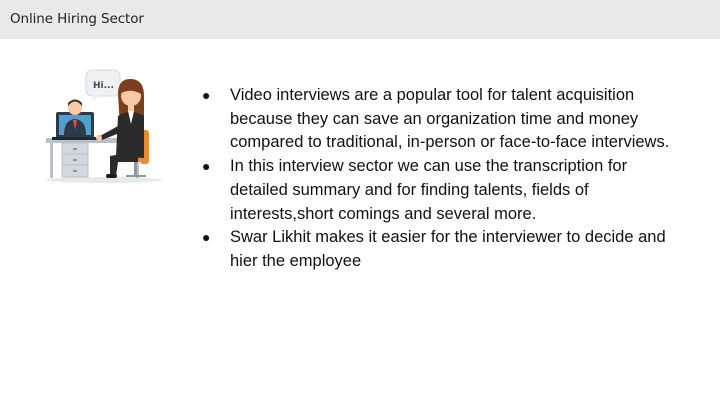  What do you see at coordinates (77, 19) in the screenshot?
I see `page-title: Online Hiring Sector` at bounding box center [77, 19].